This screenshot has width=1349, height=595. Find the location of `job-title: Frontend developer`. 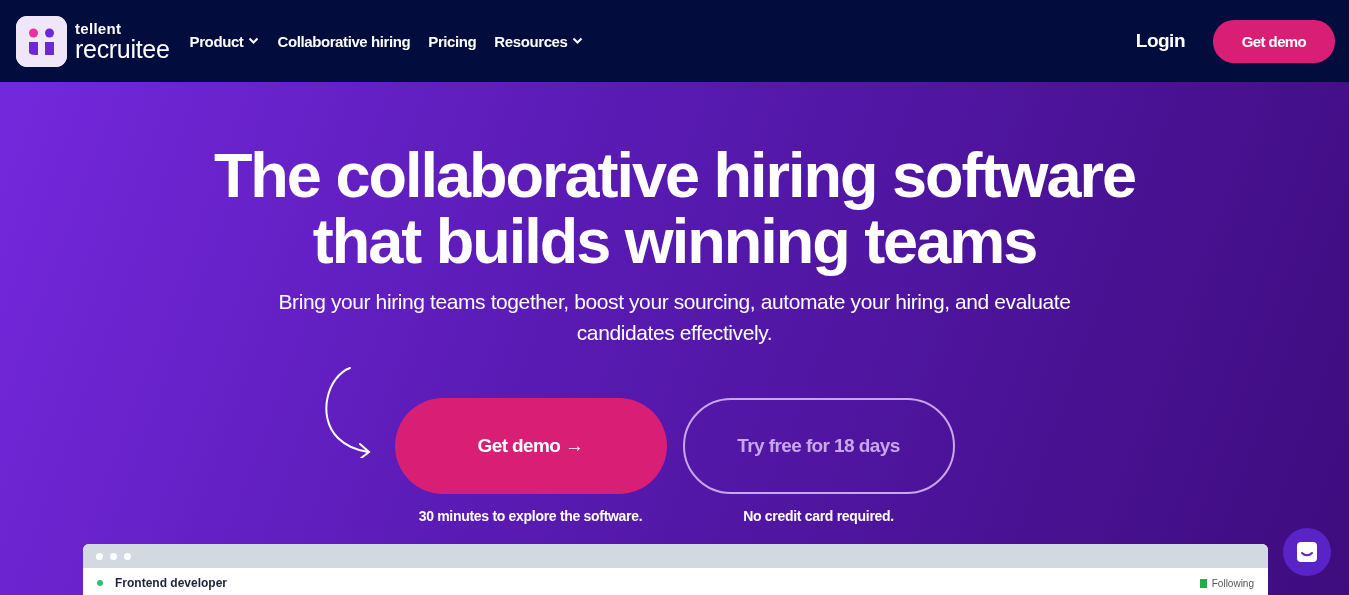

job-title: Frontend developer is located at coordinates (171, 583).